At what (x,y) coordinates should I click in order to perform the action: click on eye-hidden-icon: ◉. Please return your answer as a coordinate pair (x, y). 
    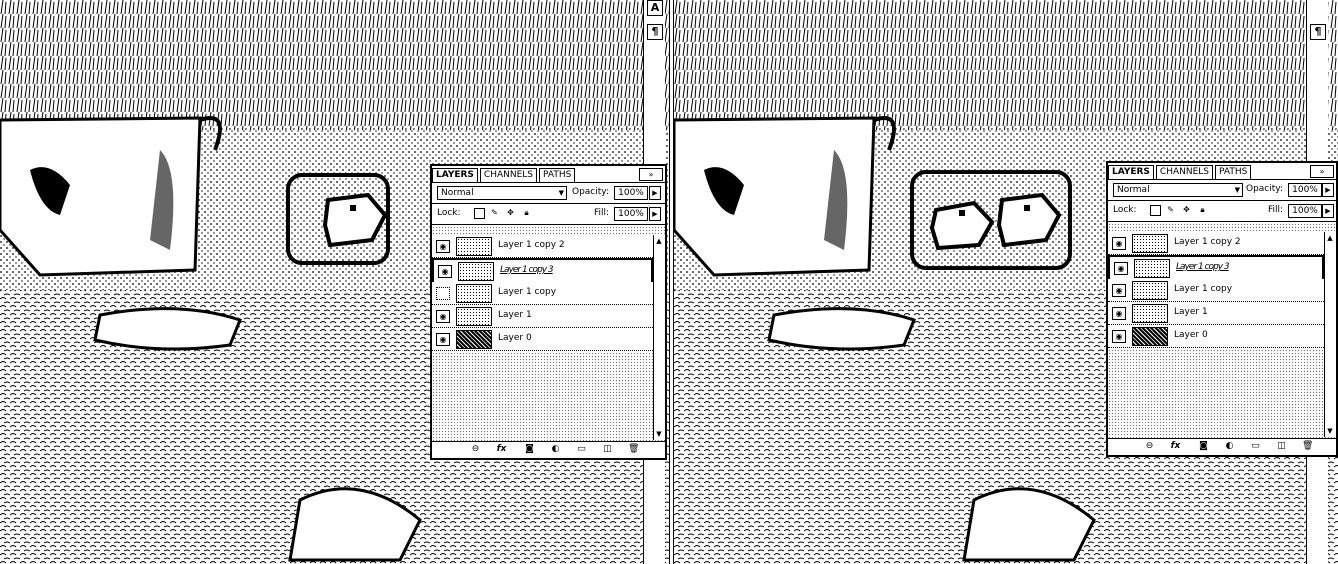
    Looking at the image, I should click on (443, 293).